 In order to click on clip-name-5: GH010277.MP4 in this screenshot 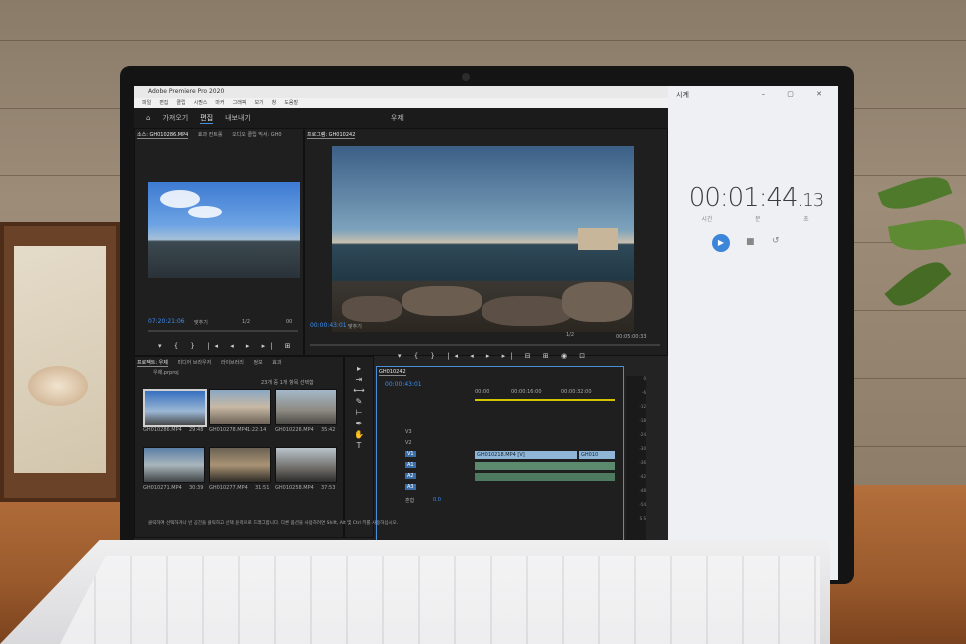, I will do `click(228, 488)`.